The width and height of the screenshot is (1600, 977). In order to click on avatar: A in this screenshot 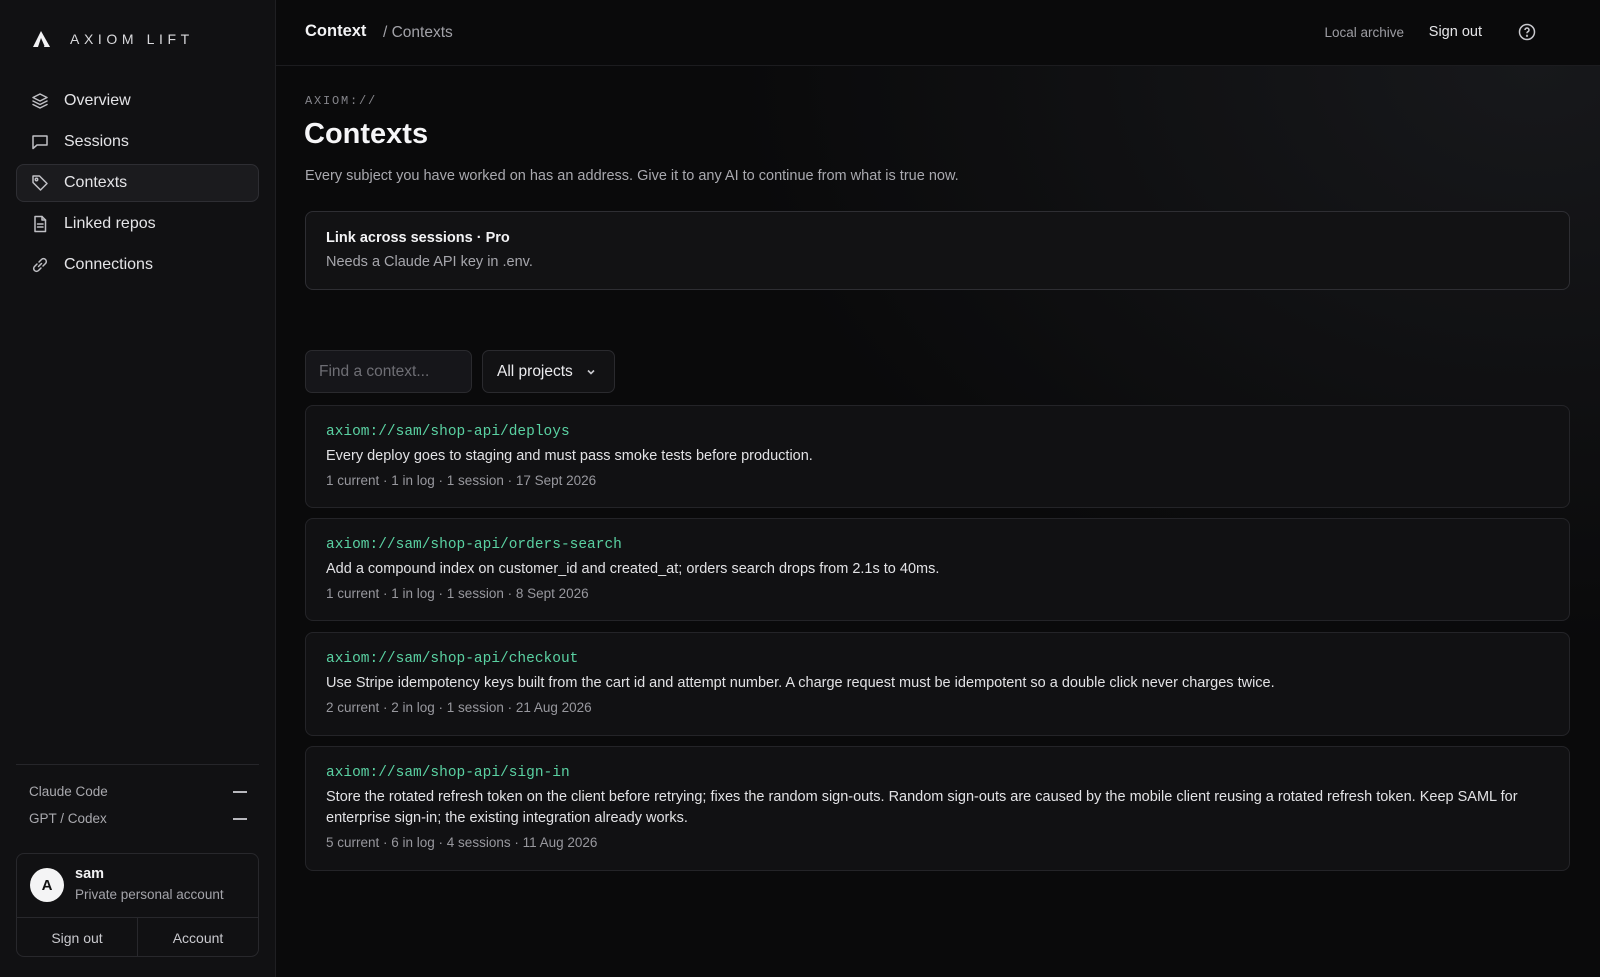, I will do `click(47, 885)`.